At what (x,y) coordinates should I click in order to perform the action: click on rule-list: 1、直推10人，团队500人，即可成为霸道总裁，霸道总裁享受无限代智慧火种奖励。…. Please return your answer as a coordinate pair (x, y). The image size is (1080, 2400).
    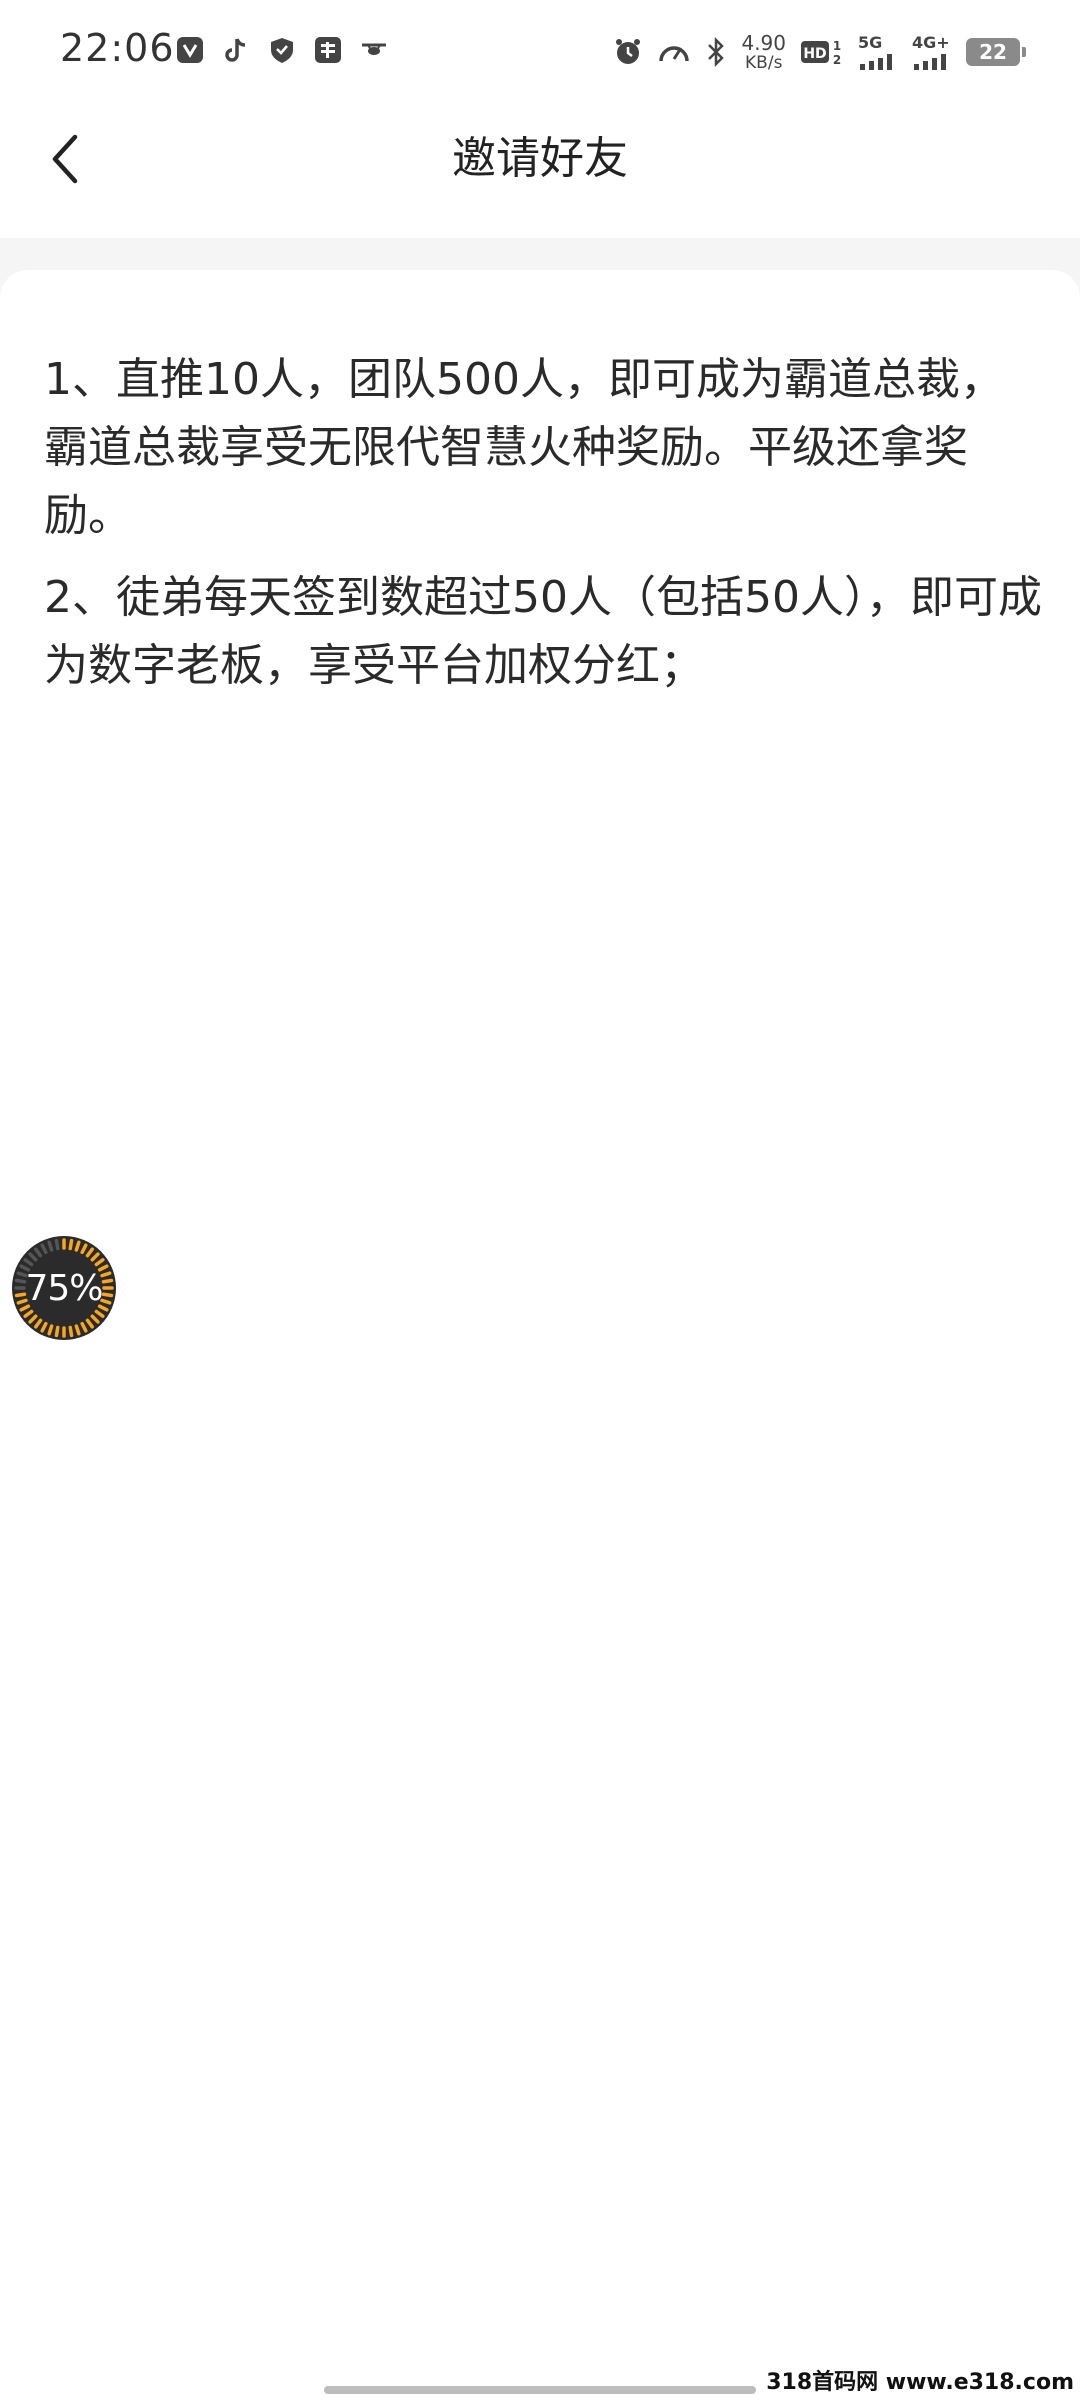
    Looking at the image, I should click on (544, 530).